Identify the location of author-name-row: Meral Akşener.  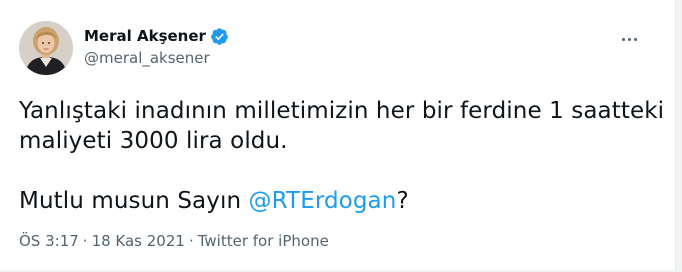
(156, 36).